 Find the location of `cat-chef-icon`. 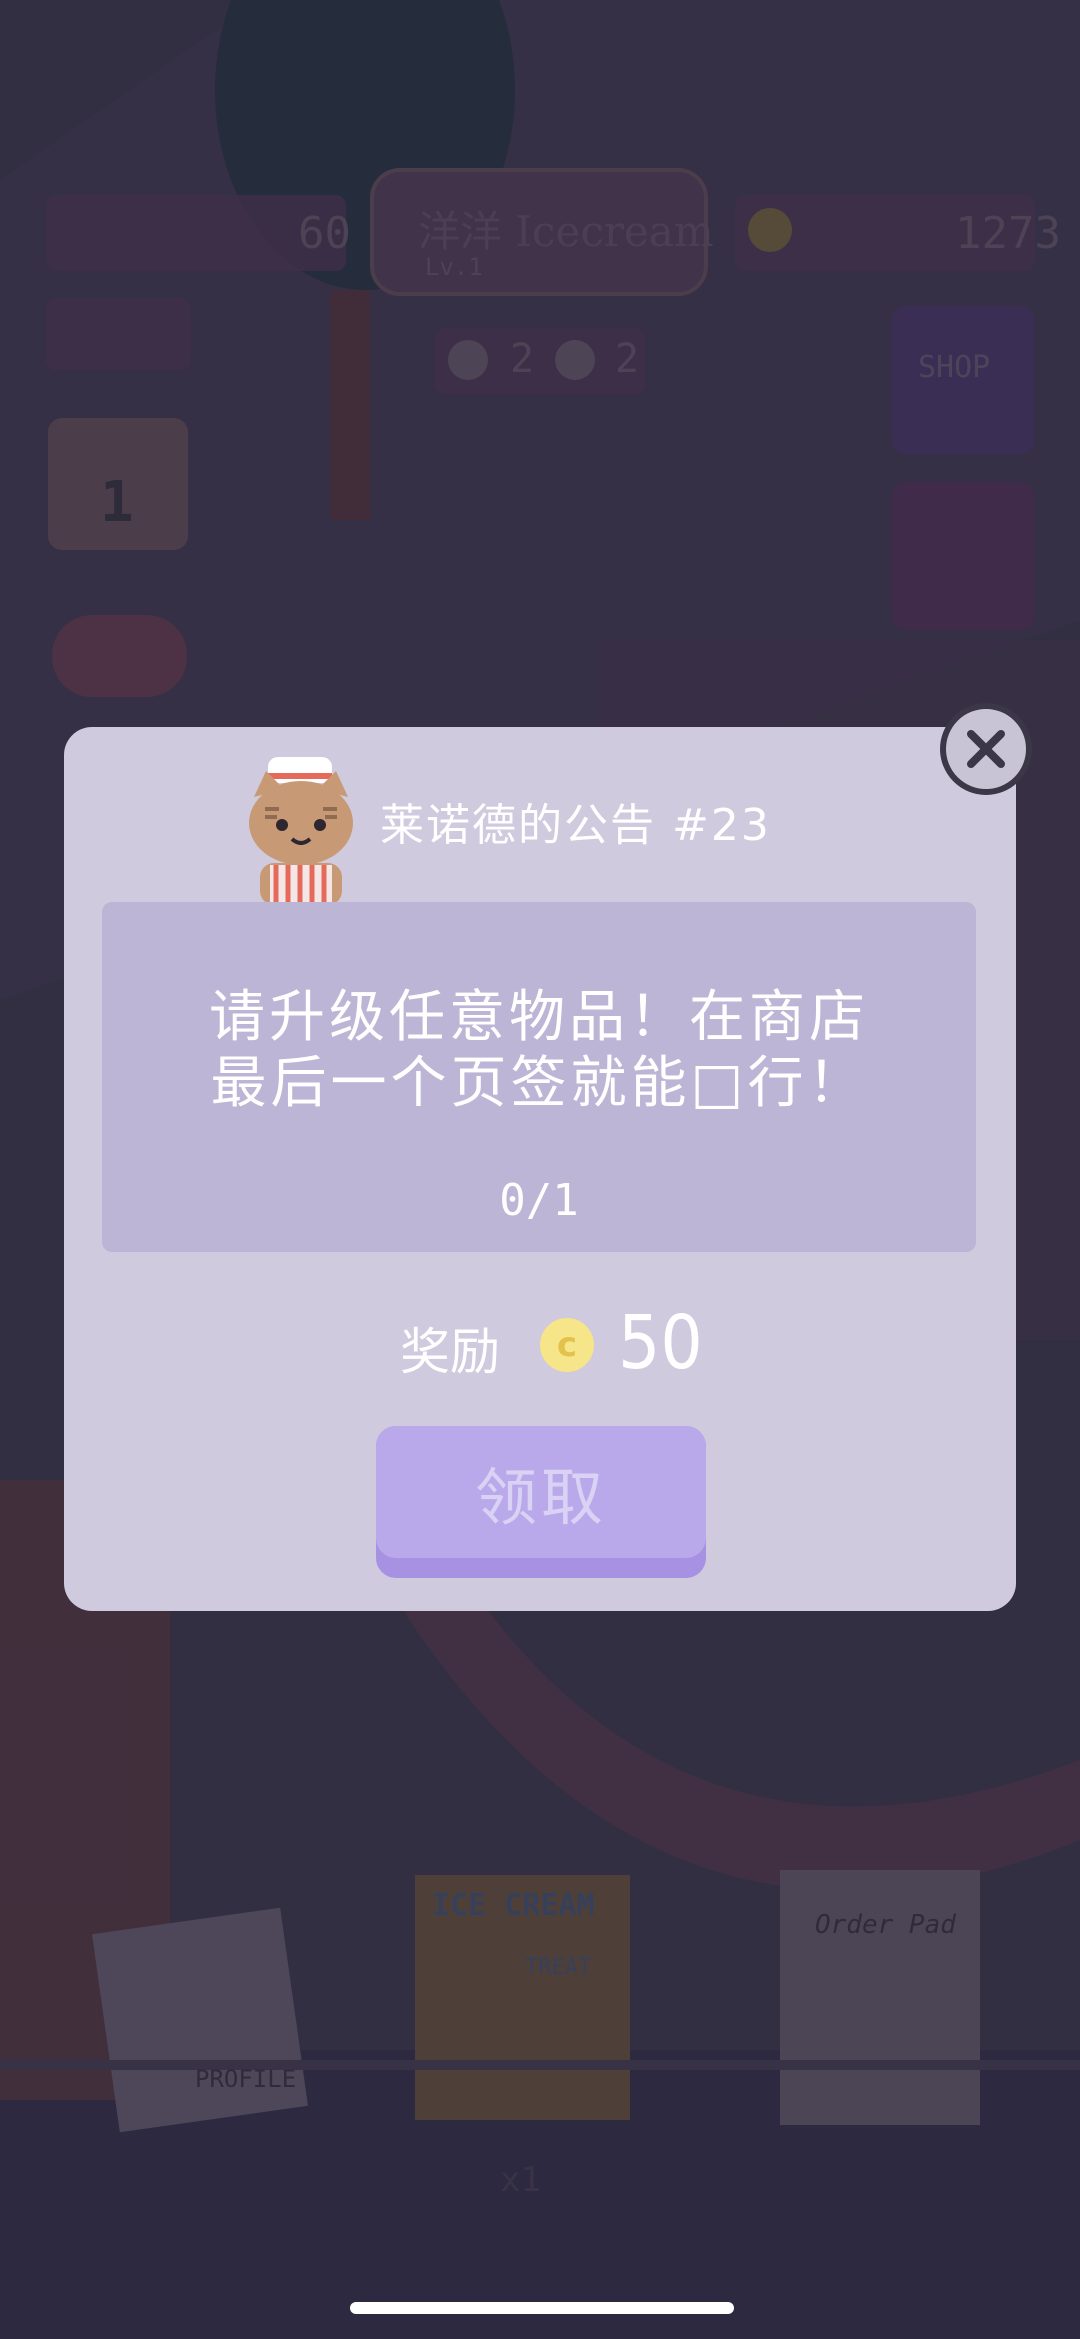

cat-chef-icon is located at coordinates (301, 825).